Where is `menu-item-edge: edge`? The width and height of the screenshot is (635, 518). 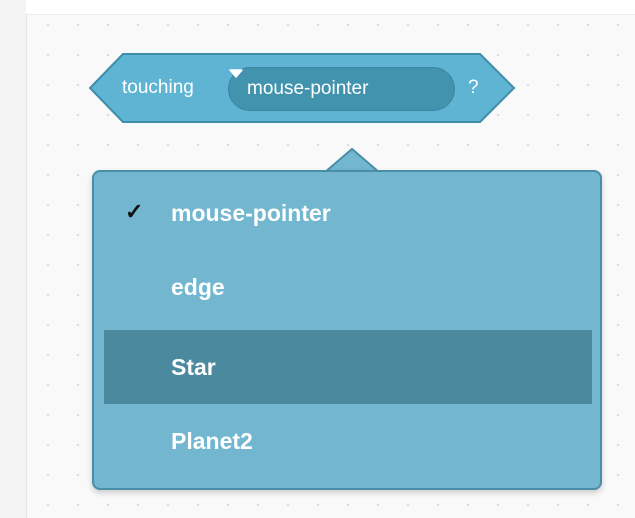
menu-item-edge: edge is located at coordinates (348, 287).